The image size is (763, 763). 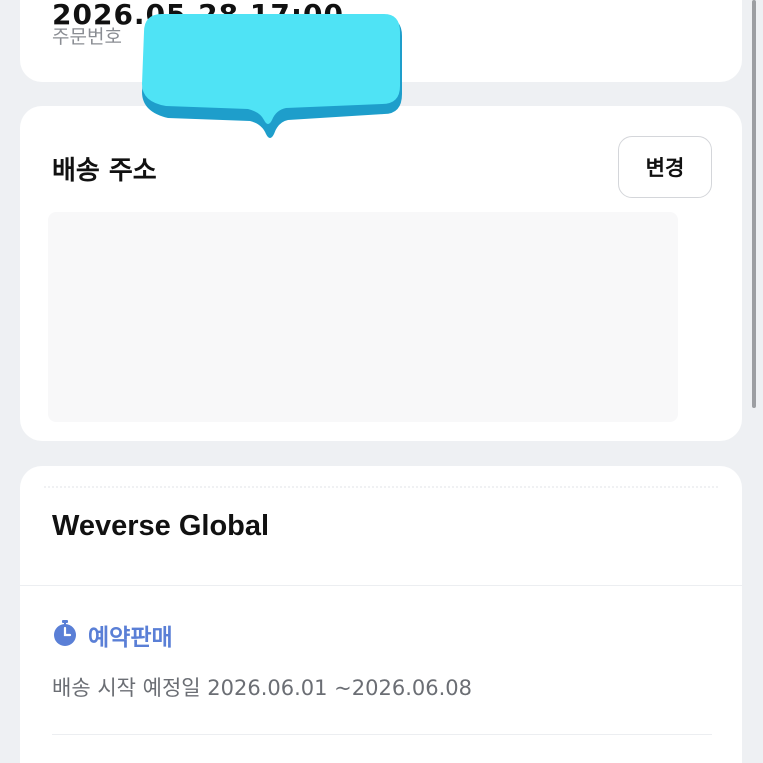 What do you see at coordinates (271, 78) in the screenshot?
I see `speech-bubble-sticker` at bounding box center [271, 78].